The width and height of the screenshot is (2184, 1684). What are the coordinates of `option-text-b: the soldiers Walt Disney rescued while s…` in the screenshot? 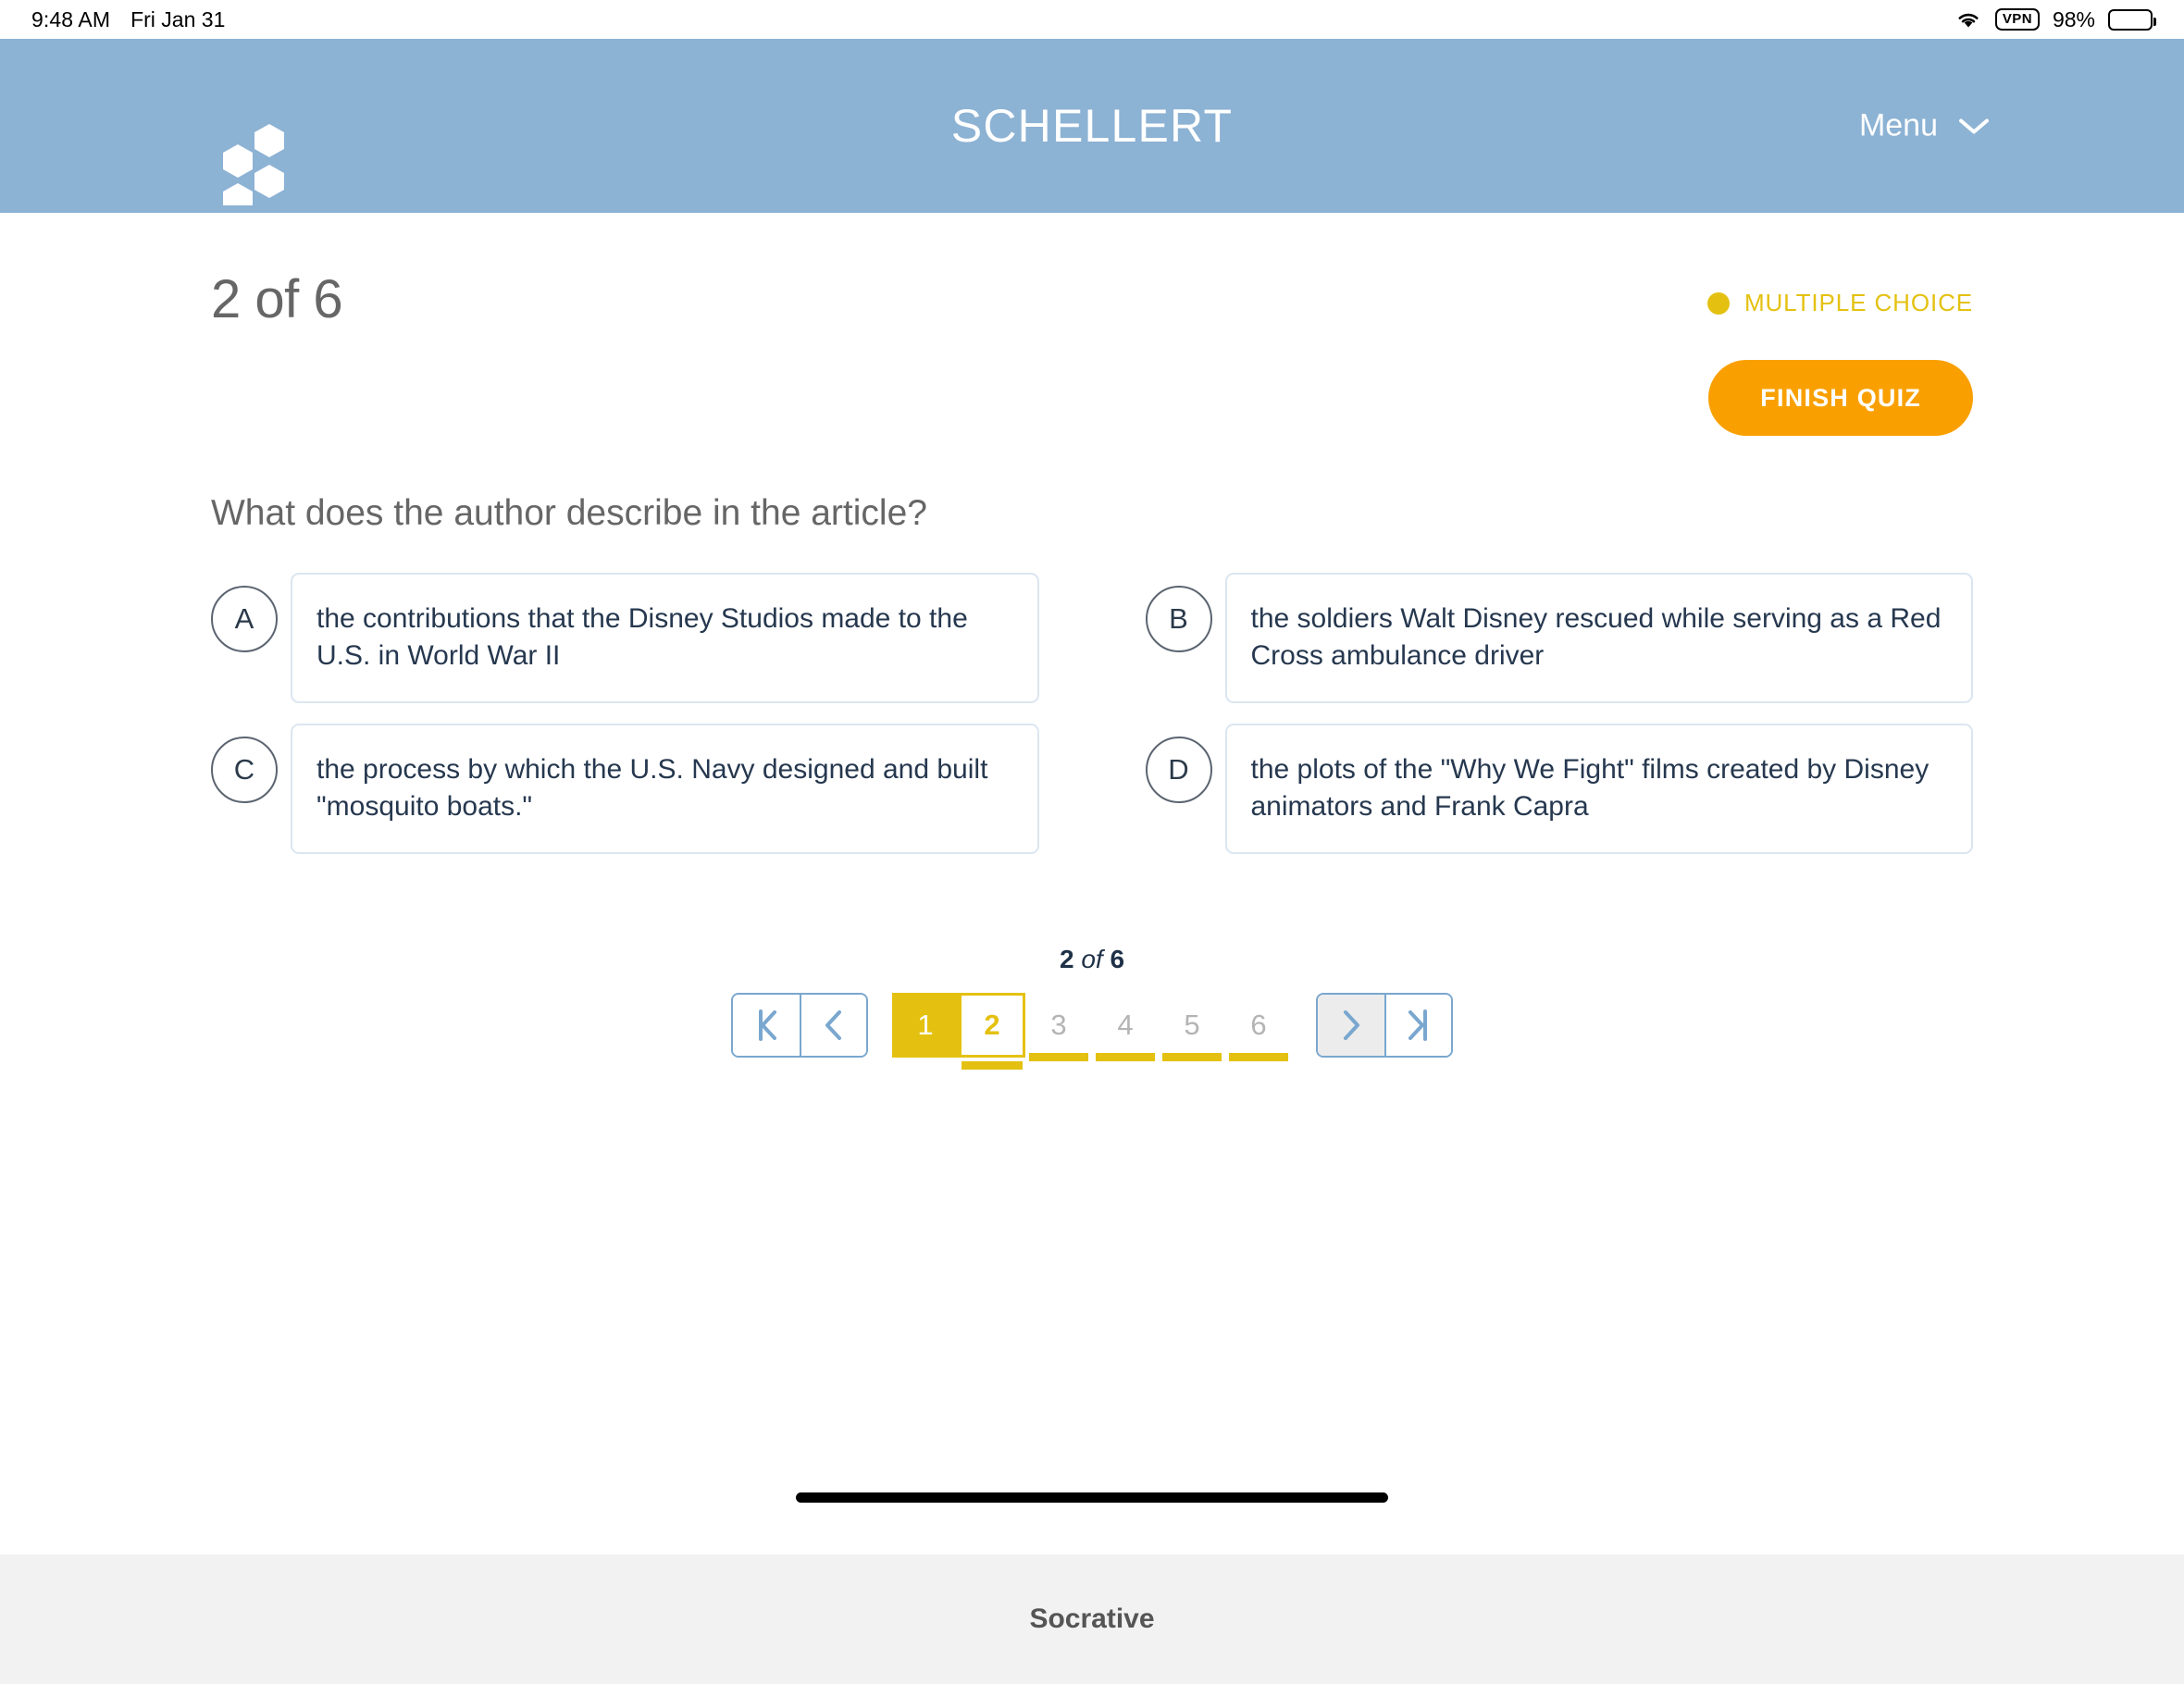 It's located at (1599, 638).